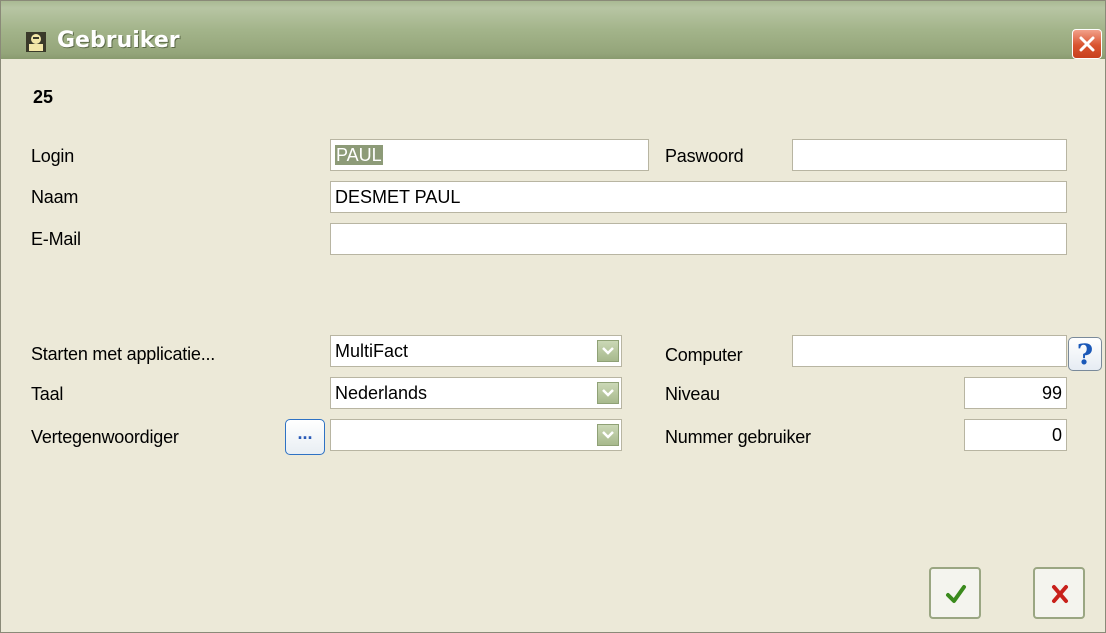 The image size is (1106, 633). I want to click on cancel-button, so click(1059, 593).